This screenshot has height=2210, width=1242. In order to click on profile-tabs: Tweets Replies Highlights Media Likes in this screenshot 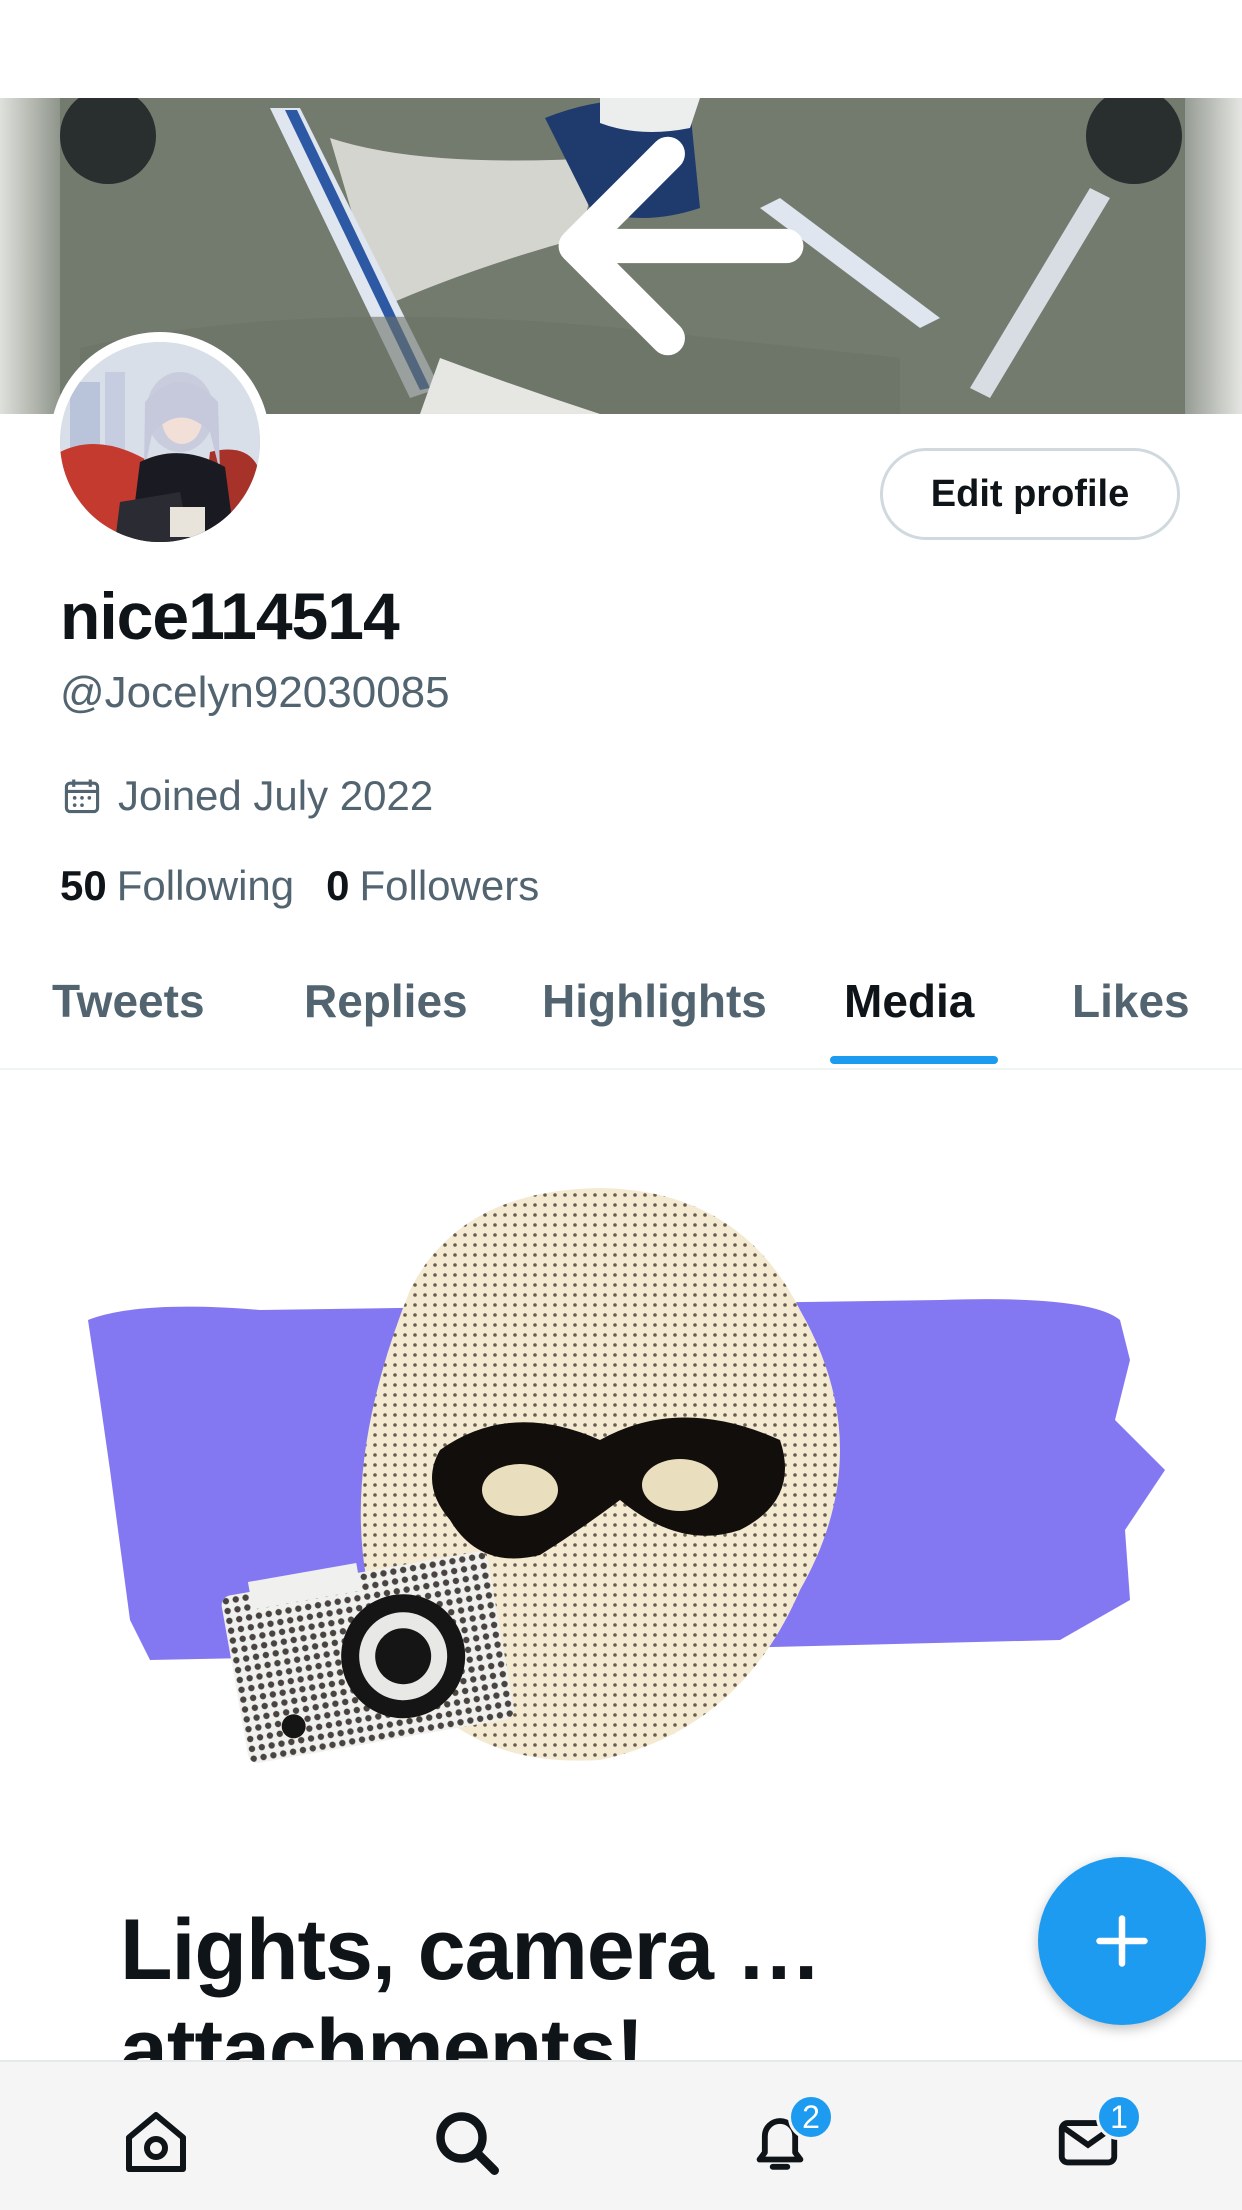, I will do `click(621, 1015)`.